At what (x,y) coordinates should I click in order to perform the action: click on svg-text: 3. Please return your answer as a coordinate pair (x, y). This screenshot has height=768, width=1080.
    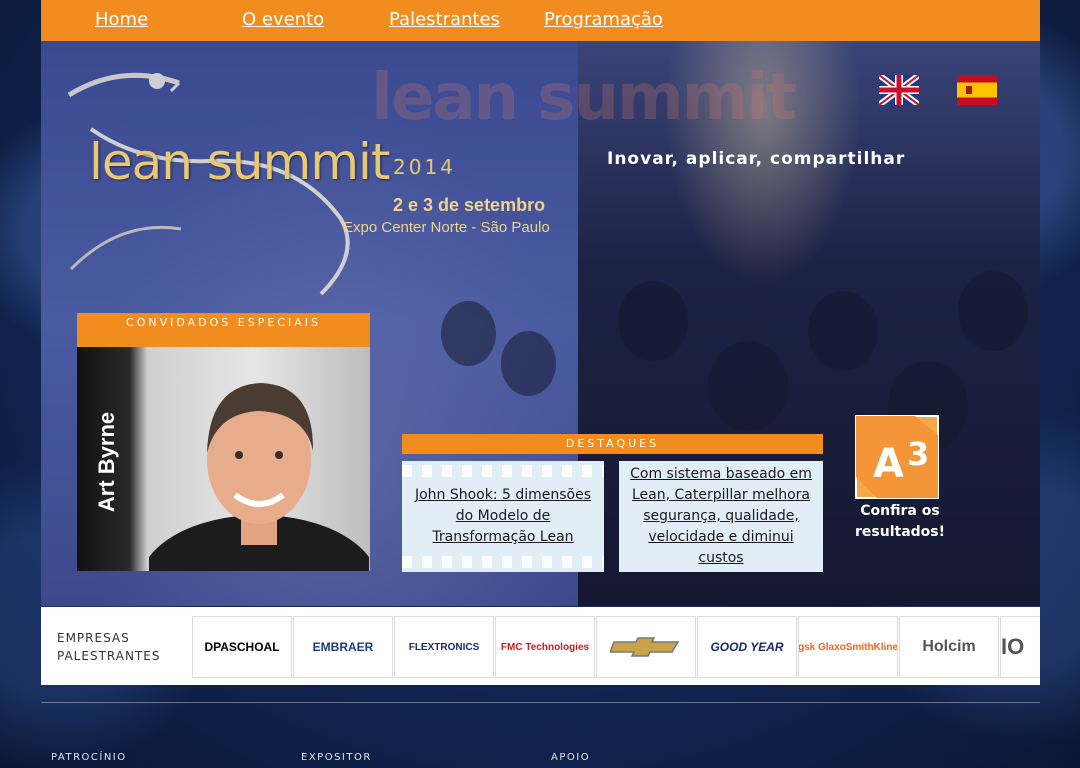
    Looking at the image, I should click on (918, 454).